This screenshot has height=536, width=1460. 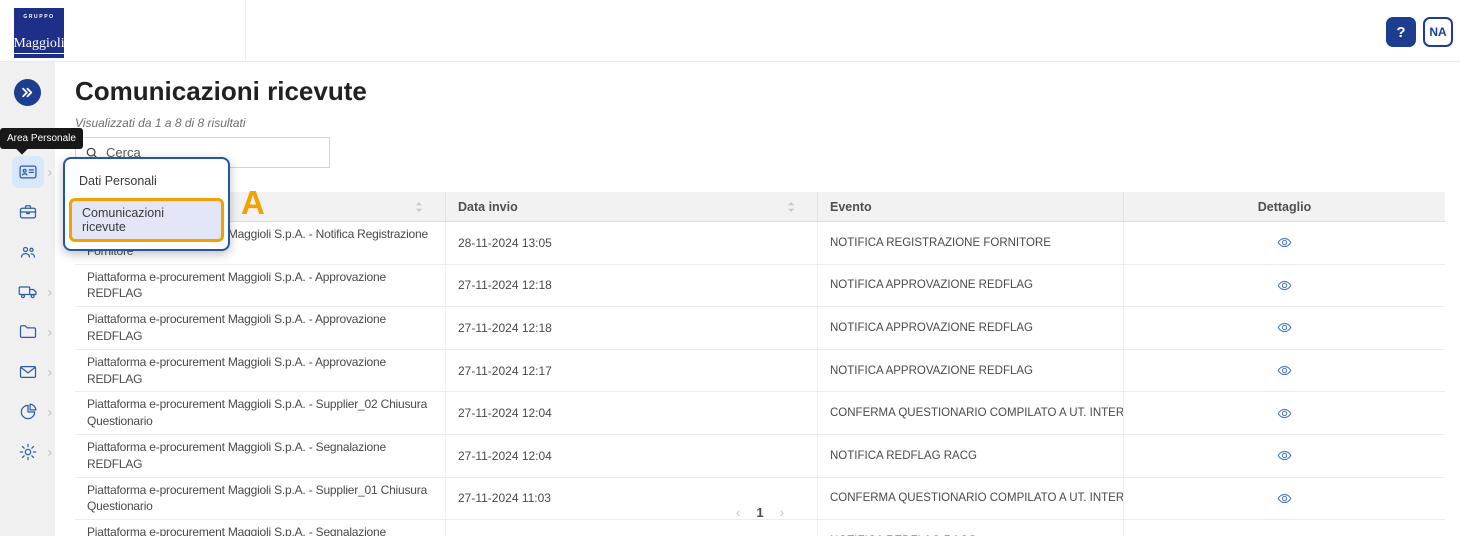 What do you see at coordinates (631, 528) in the screenshot?
I see `cell-data-invio: 27-11-2024 11:03` at bounding box center [631, 528].